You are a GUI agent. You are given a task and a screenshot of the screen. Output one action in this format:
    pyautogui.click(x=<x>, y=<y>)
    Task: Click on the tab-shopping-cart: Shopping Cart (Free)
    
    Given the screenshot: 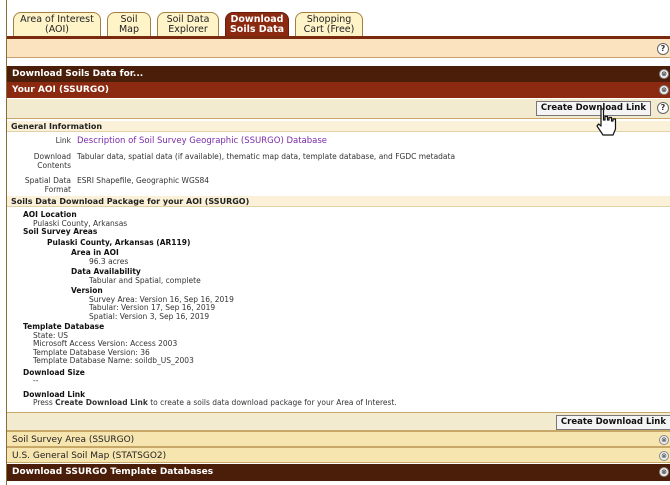 What is the action you would take?
    pyautogui.click(x=329, y=24)
    